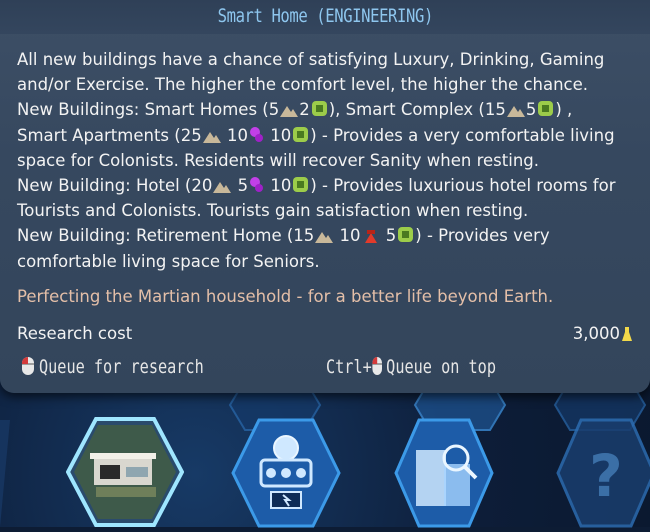 The width and height of the screenshot is (650, 532). I want to click on tech-tile-robotics, so click(286, 475).